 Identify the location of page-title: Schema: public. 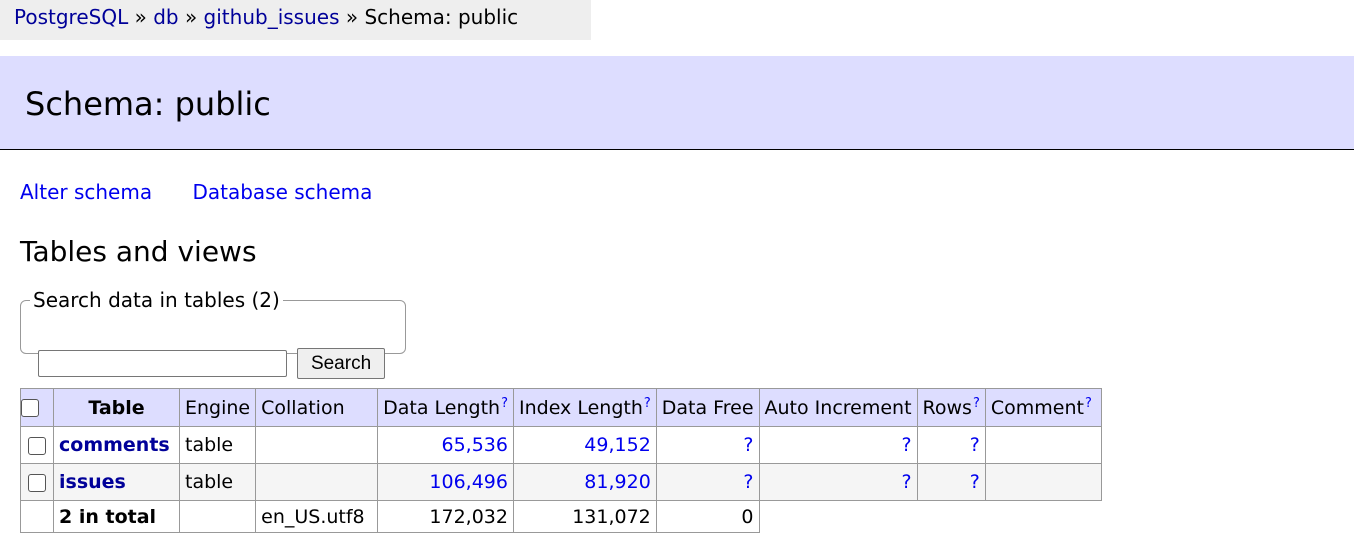
(148, 104).